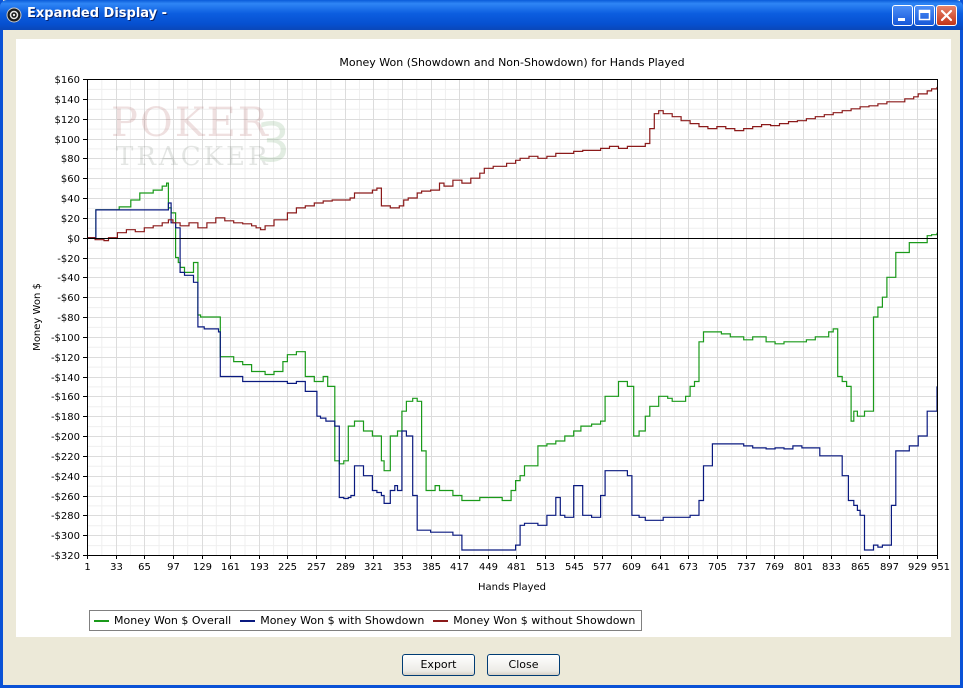  Describe the element at coordinates (889, 567) in the screenshot. I see `x-tick-label: 897` at that location.